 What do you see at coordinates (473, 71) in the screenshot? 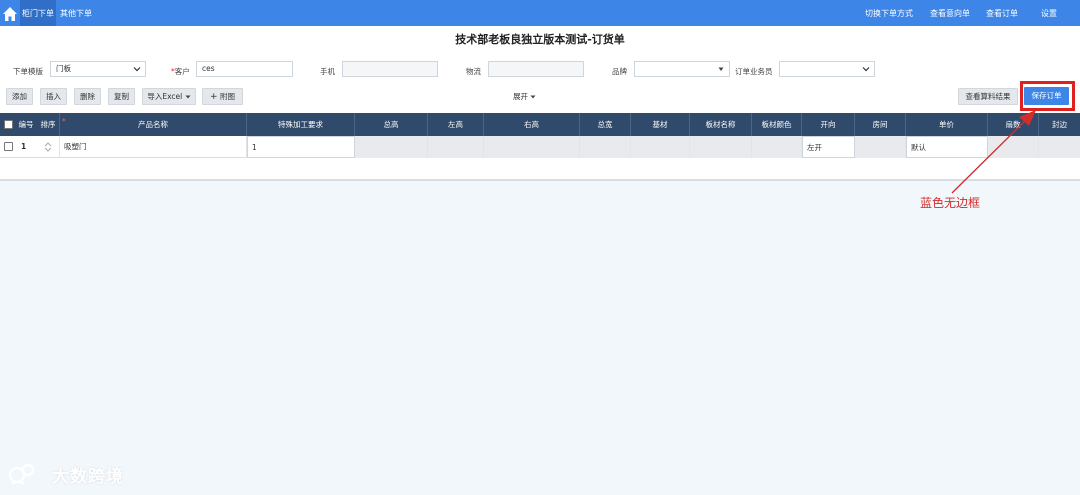
I see `logistics-label: 物流` at bounding box center [473, 71].